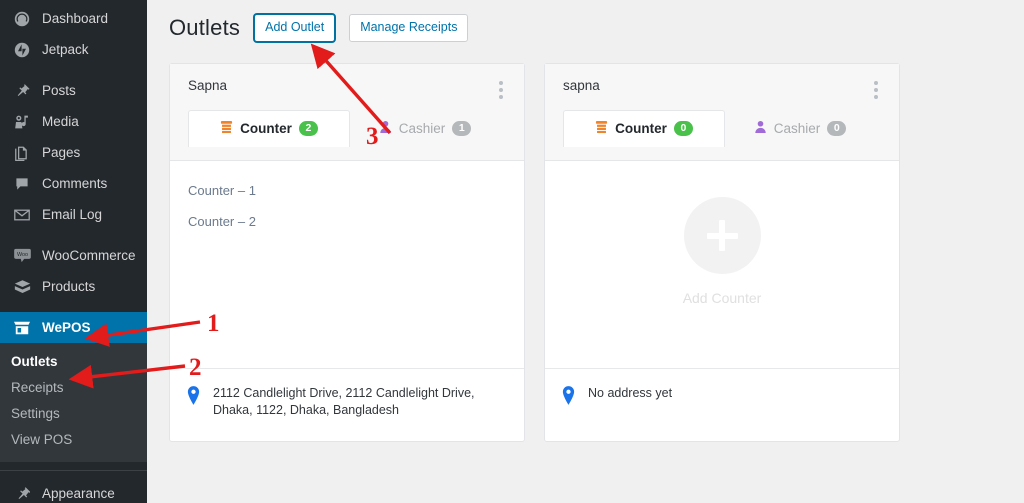 This screenshot has height=503, width=1024. I want to click on jetpack-icon, so click(22, 50).